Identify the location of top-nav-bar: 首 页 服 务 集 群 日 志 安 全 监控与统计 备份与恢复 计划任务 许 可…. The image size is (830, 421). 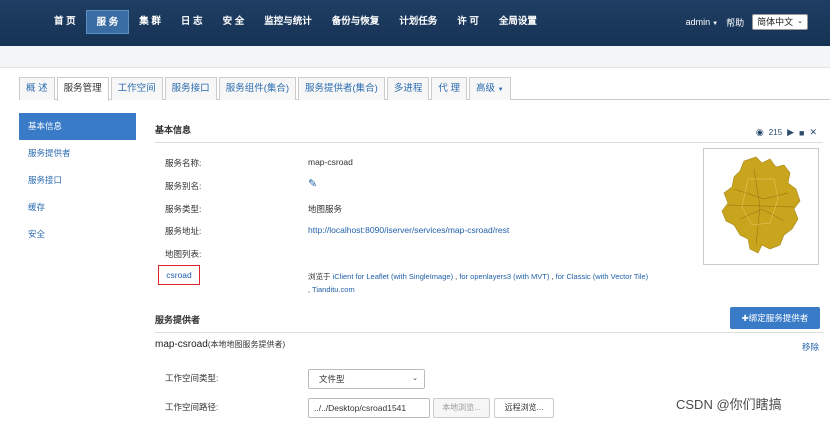
(415, 23).